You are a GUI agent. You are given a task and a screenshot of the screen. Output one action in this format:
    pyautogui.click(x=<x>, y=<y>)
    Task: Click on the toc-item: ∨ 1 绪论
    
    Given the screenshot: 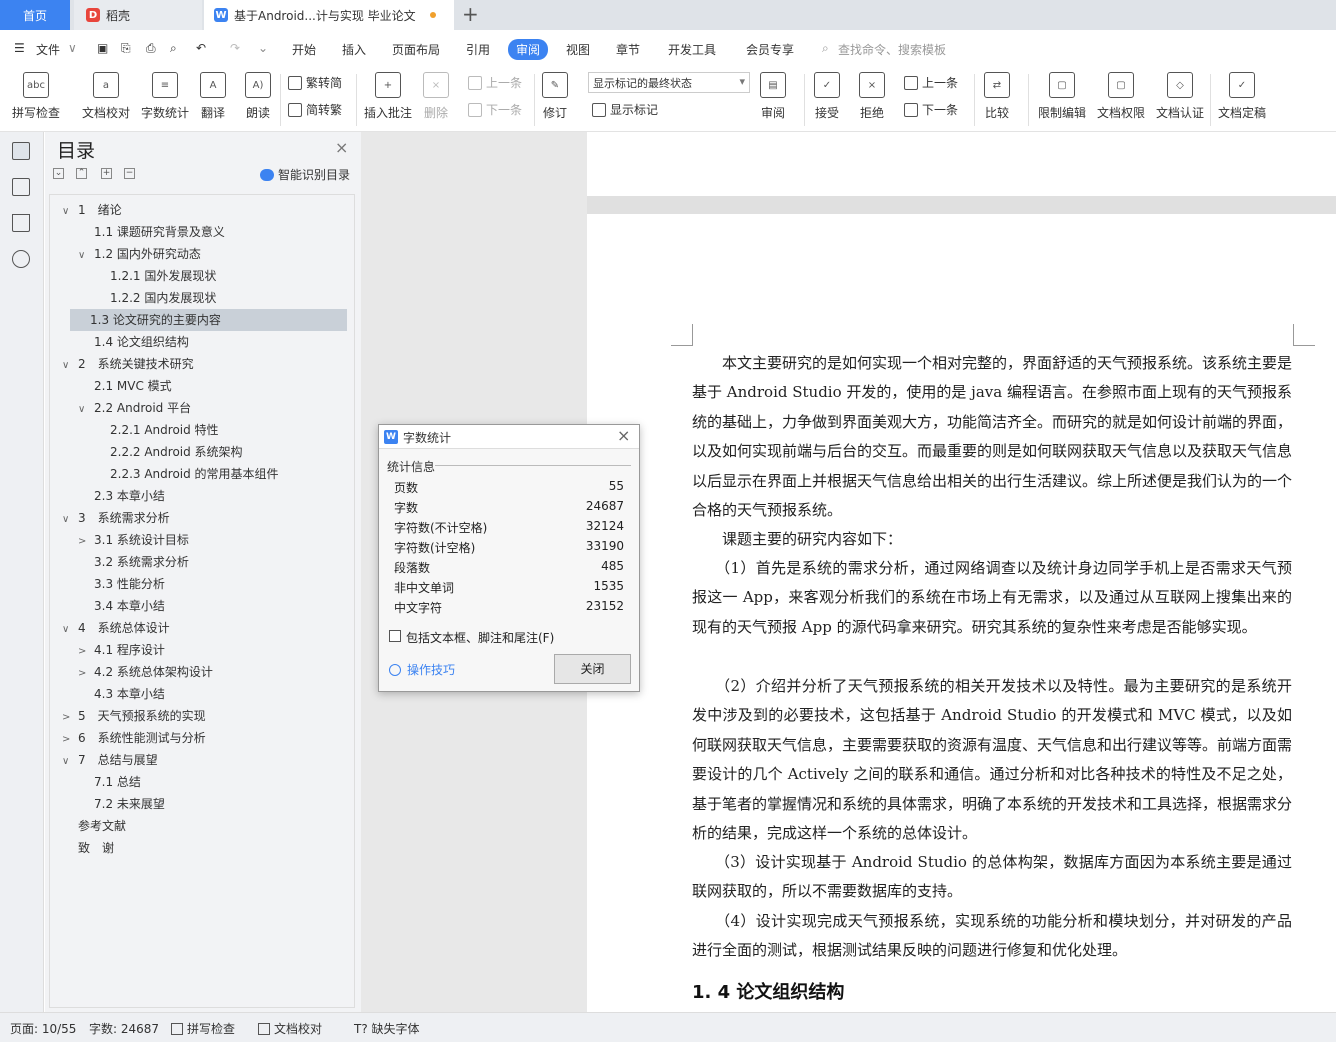 What is the action you would take?
    pyautogui.click(x=200, y=210)
    